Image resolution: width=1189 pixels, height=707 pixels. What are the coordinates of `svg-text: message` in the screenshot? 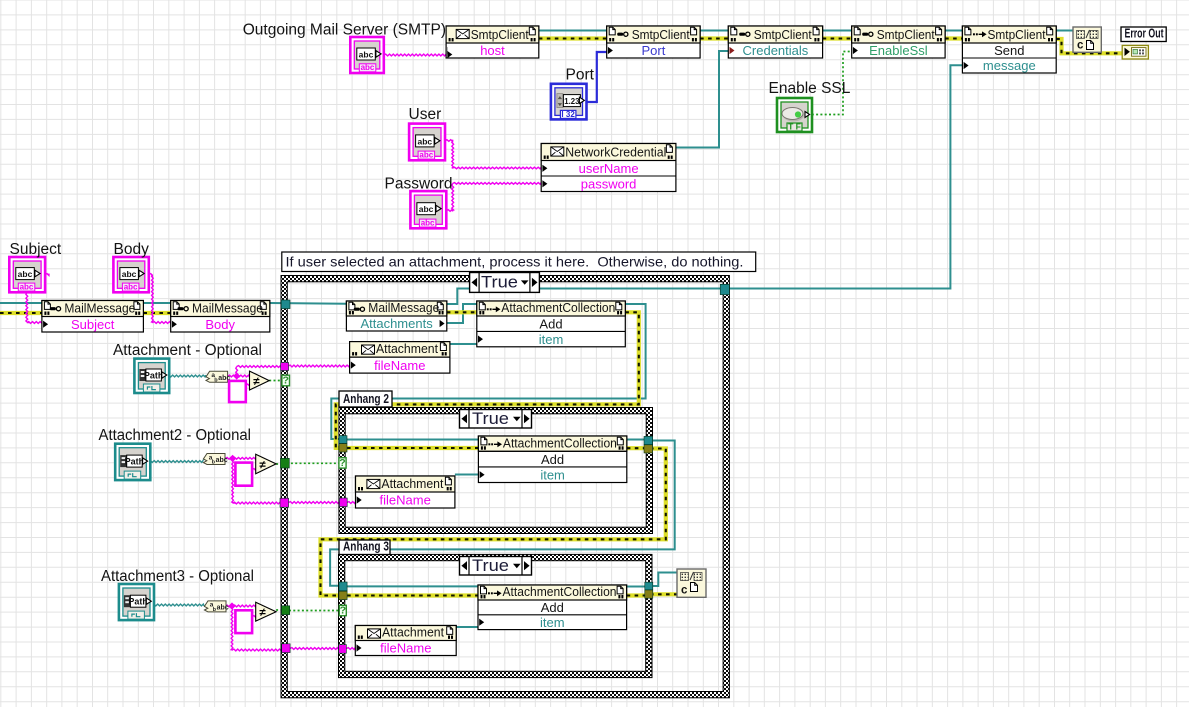 It's located at (1009, 65).